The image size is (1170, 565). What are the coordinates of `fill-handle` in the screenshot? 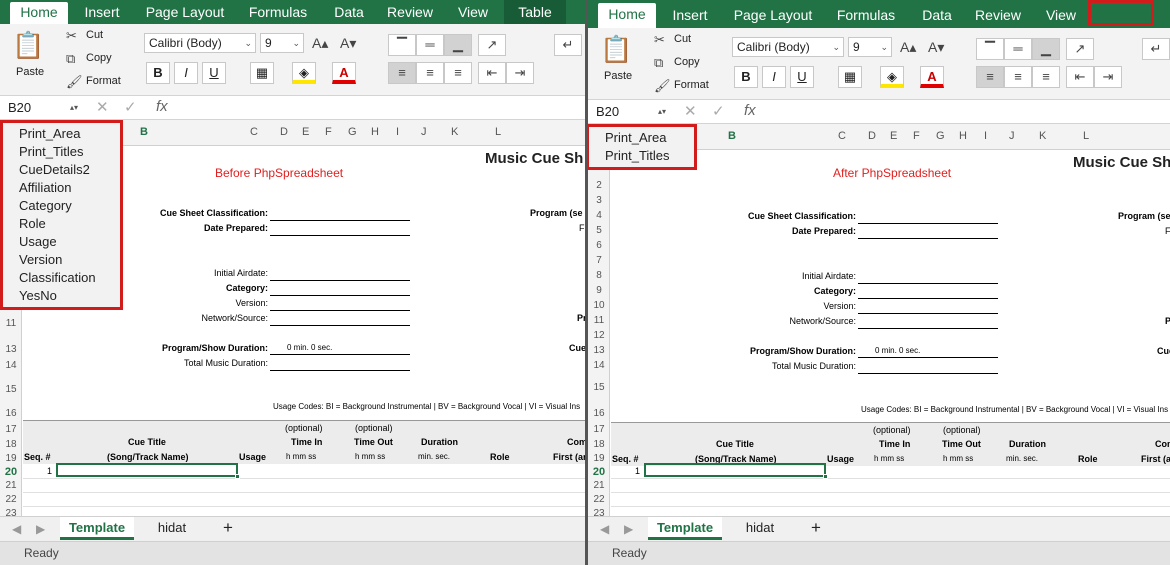 It's located at (237, 476).